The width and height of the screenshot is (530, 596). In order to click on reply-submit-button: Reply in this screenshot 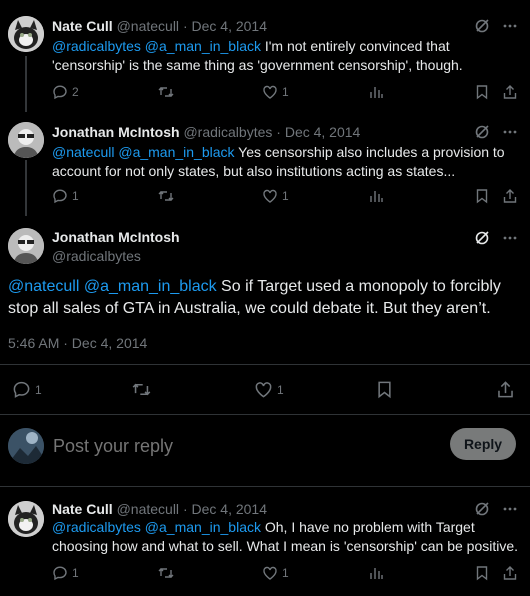, I will do `click(483, 444)`.